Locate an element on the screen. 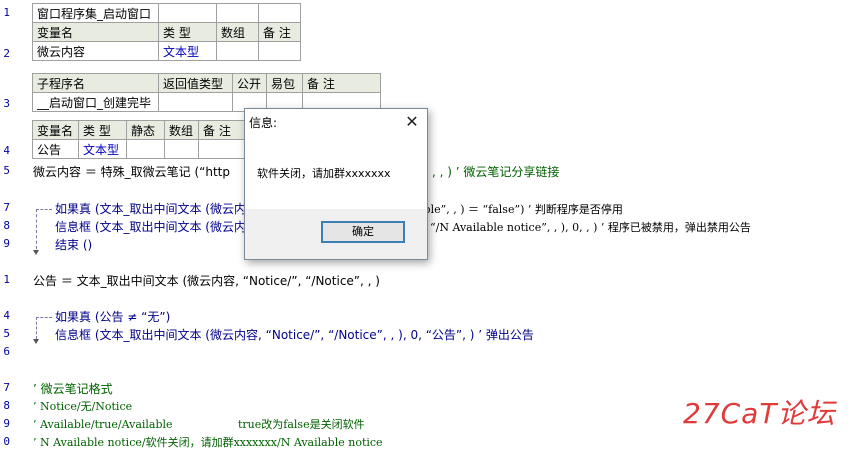  column-header: 返回值类型 is located at coordinates (195, 83).